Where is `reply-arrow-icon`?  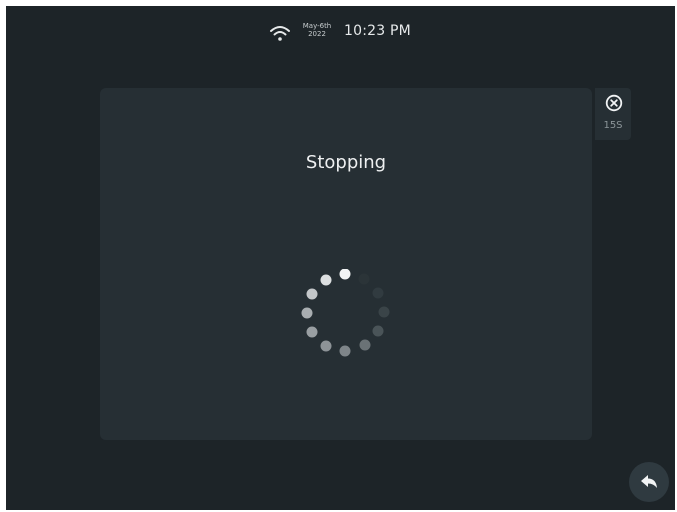 reply-arrow-icon is located at coordinates (649, 481).